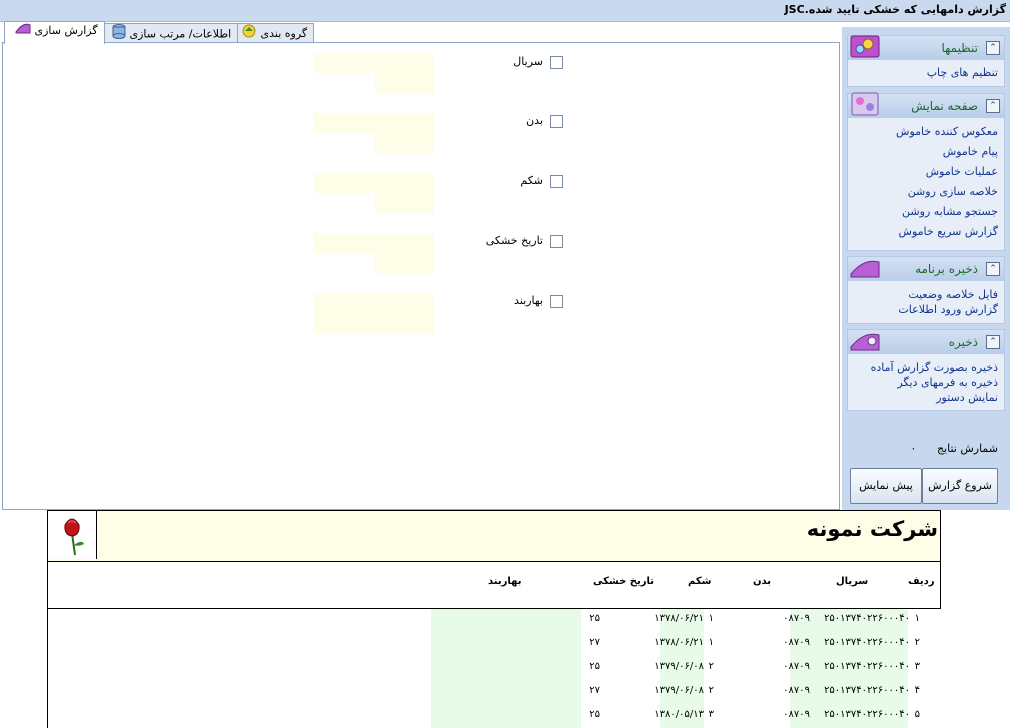 This screenshot has height=728, width=1010. I want to click on cell-belly: ۱, so click(711, 618).